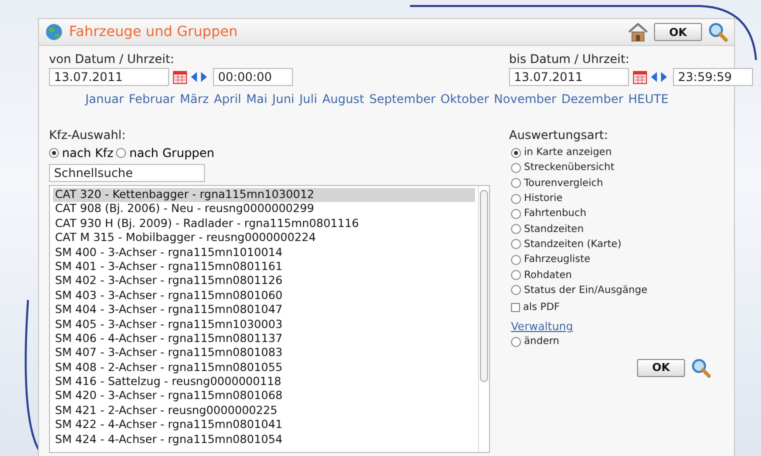 This screenshot has width=761, height=456. I want to click on radio-label: Streckenübersicht, so click(569, 168).